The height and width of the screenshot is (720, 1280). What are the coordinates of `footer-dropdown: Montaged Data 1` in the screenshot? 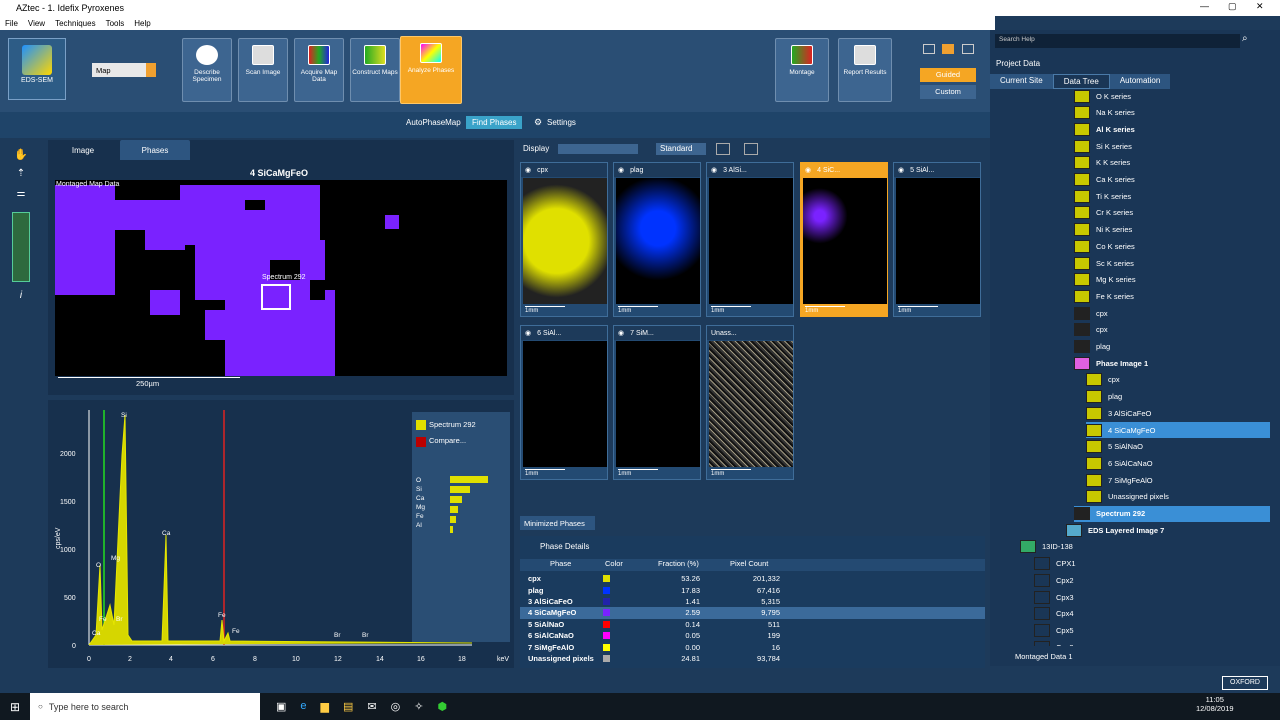 It's located at (1044, 656).